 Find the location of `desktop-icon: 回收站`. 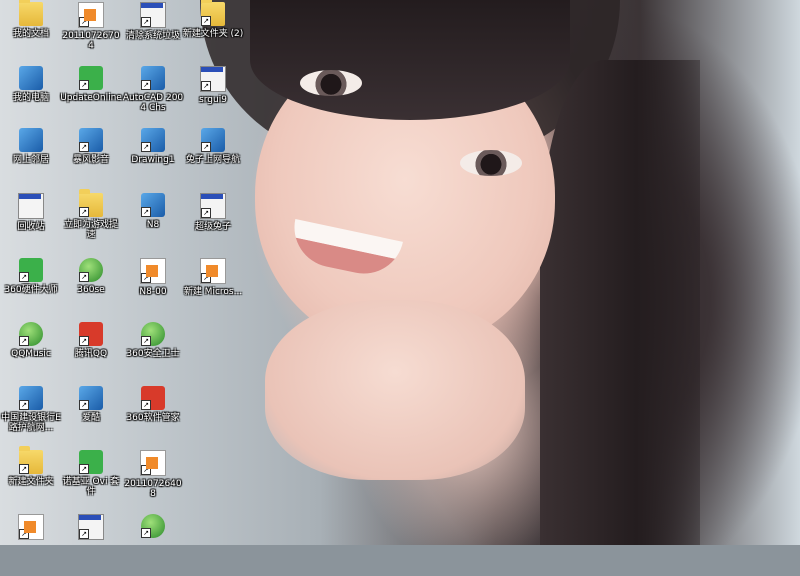

desktop-icon: 回收站 is located at coordinates (31, 212).